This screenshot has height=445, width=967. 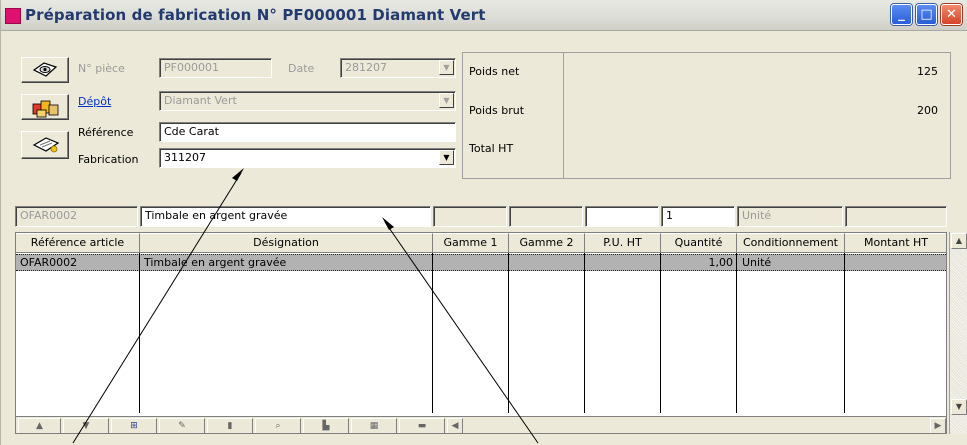 What do you see at coordinates (374, 425) in the screenshot?
I see `calculator-icon: ▦` at bounding box center [374, 425].